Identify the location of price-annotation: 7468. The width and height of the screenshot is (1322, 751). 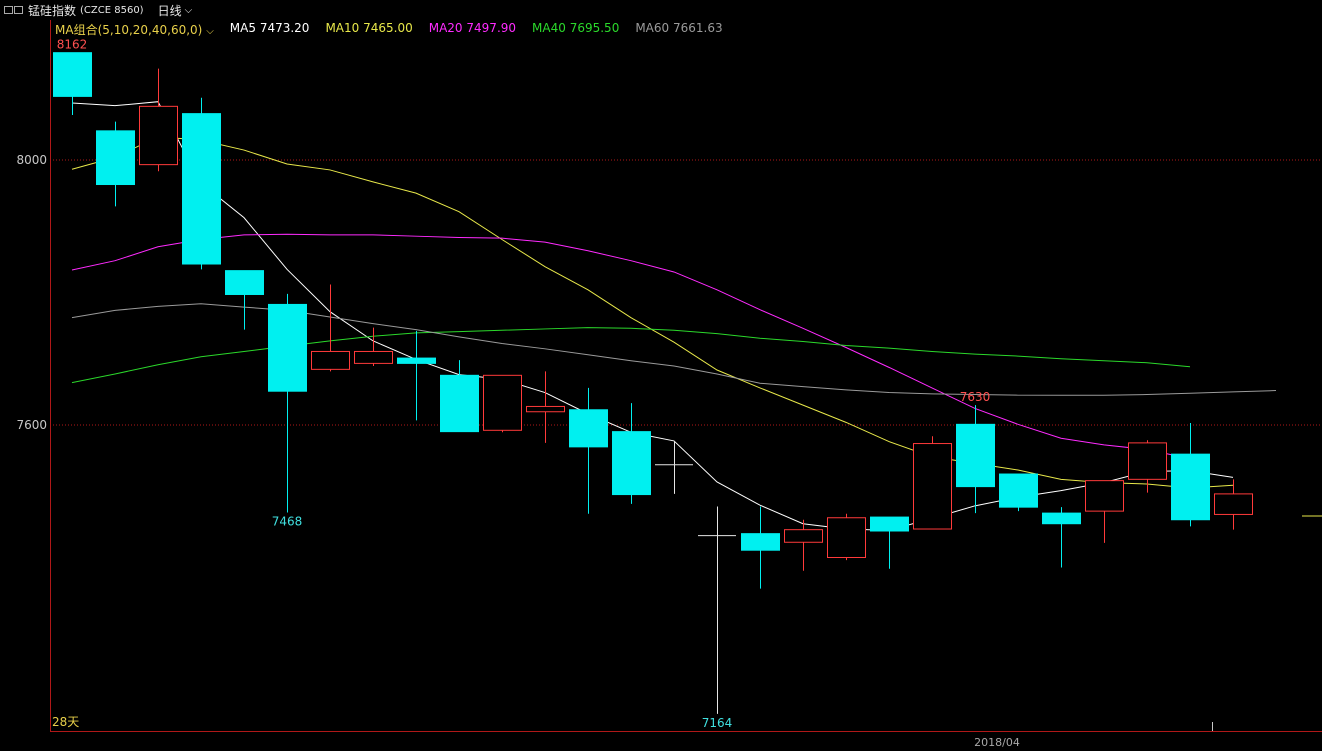
(287, 521).